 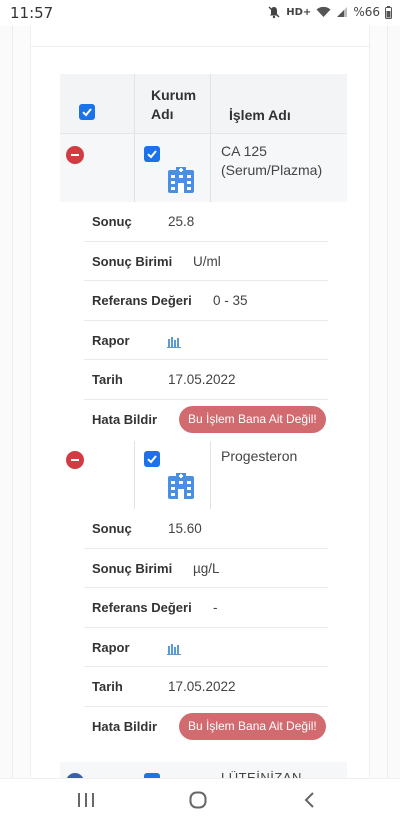 I want to click on column-header-kurum-line2: Adı, so click(x=162, y=114).